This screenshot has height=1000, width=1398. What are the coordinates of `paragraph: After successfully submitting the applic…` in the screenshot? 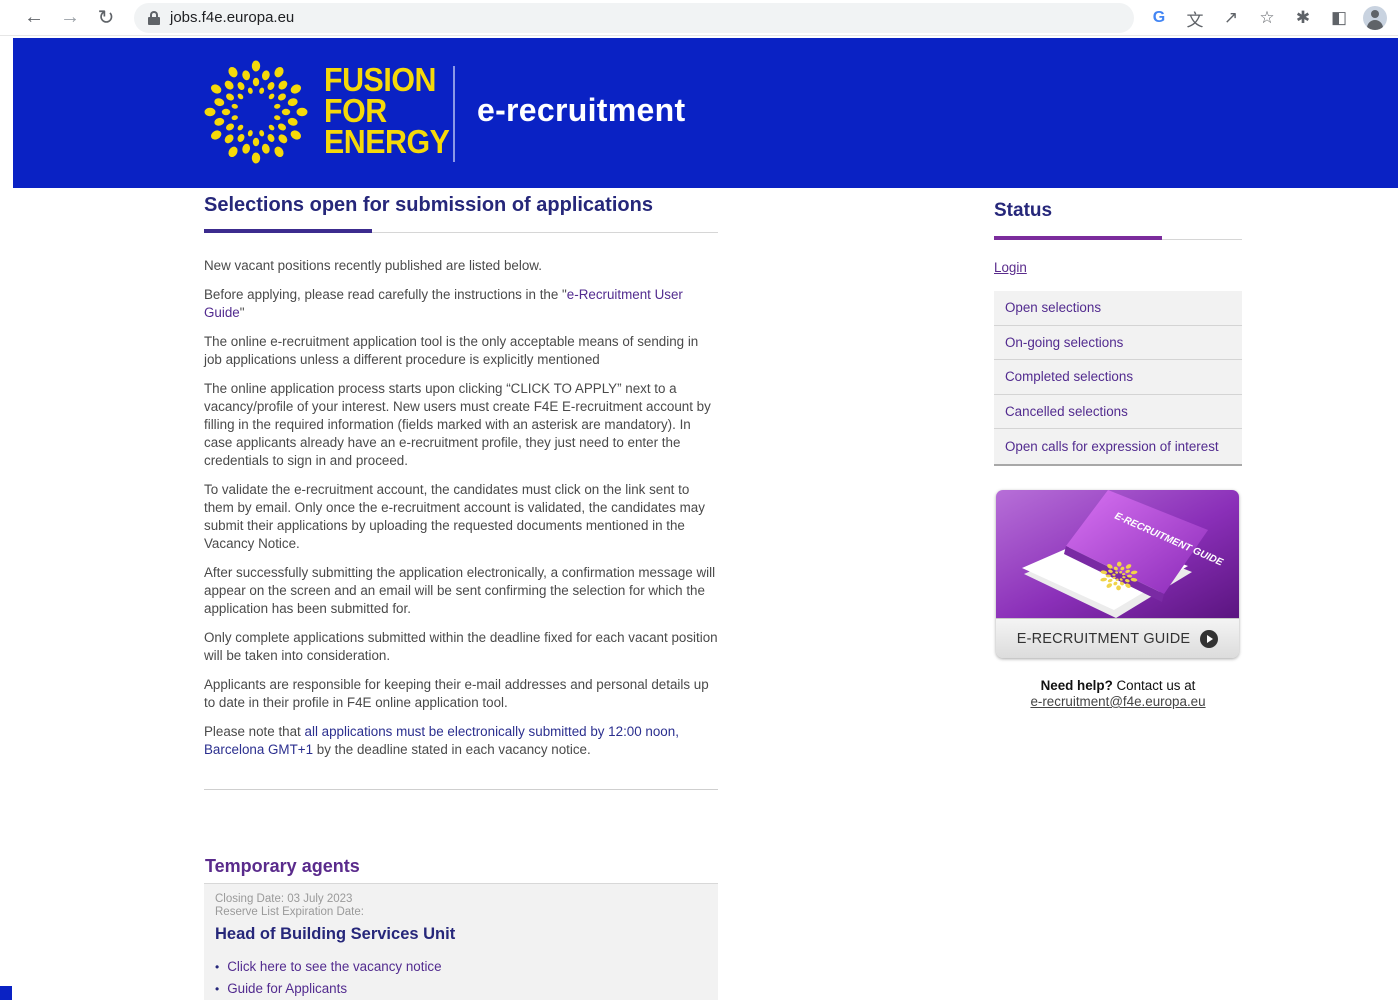 It's located at (460, 590).